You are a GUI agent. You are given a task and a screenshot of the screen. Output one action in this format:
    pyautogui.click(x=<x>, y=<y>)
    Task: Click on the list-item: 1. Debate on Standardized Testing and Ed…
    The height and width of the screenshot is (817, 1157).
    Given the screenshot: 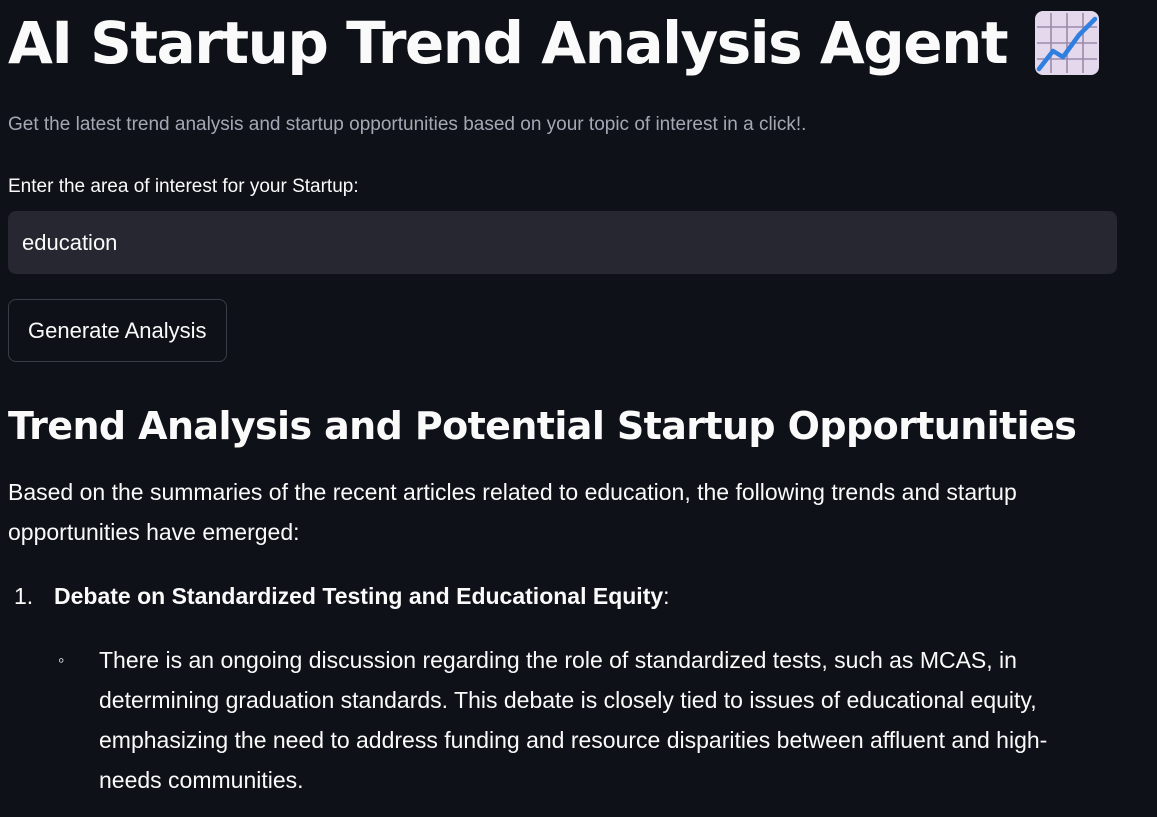 What is the action you would take?
    pyautogui.click(x=563, y=596)
    